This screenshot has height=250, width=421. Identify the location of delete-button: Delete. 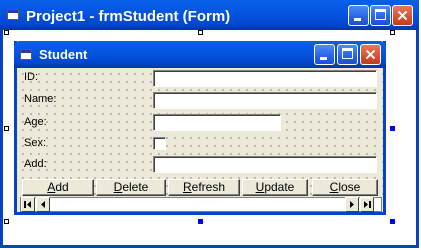
(131, 187).